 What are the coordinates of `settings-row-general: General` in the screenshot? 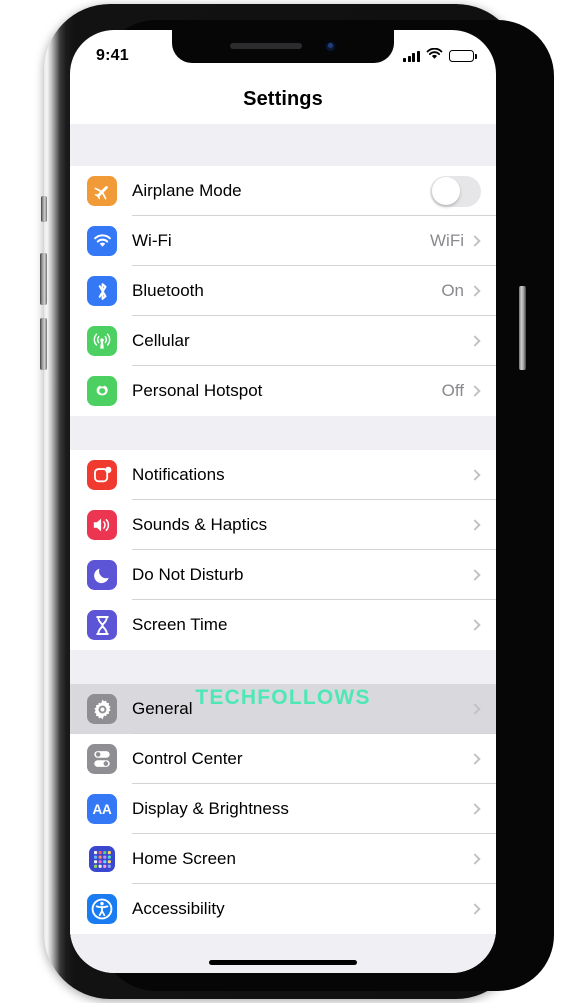 It's located at (283, 709).